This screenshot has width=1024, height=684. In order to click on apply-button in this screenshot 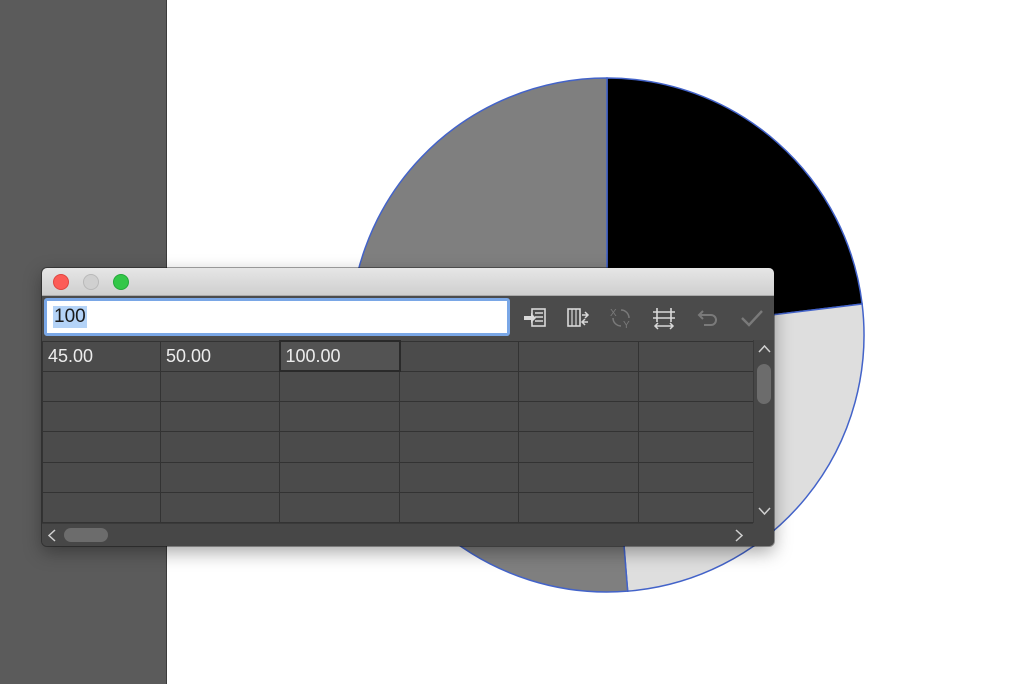, I will do `click(752, 318)`.